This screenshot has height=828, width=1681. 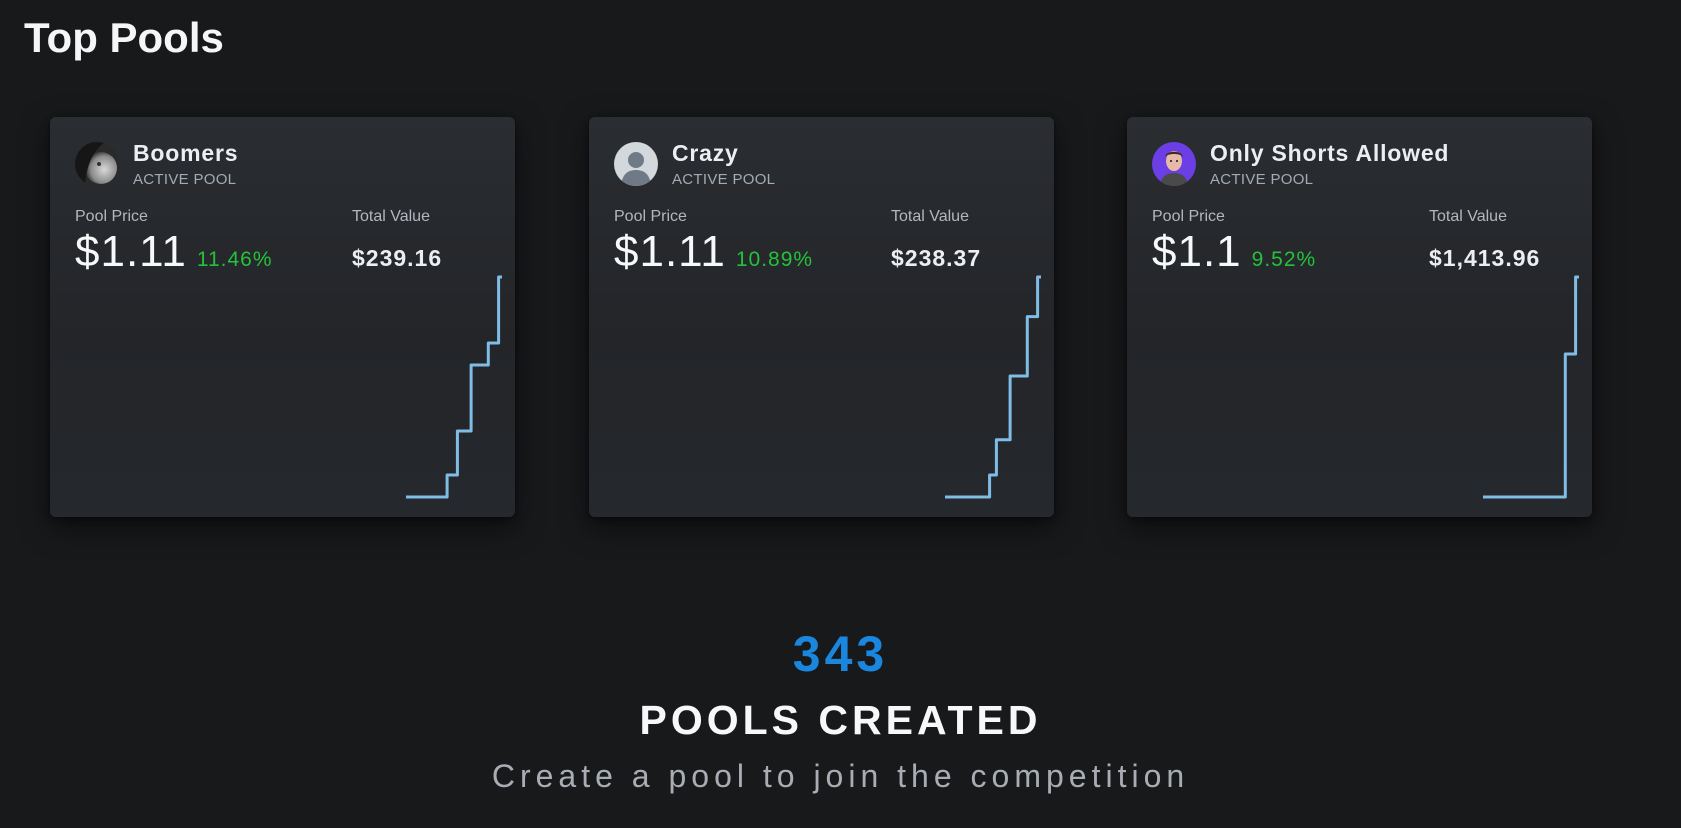 I want to click on pools-created-count: 343, so click(x=840, y=654).